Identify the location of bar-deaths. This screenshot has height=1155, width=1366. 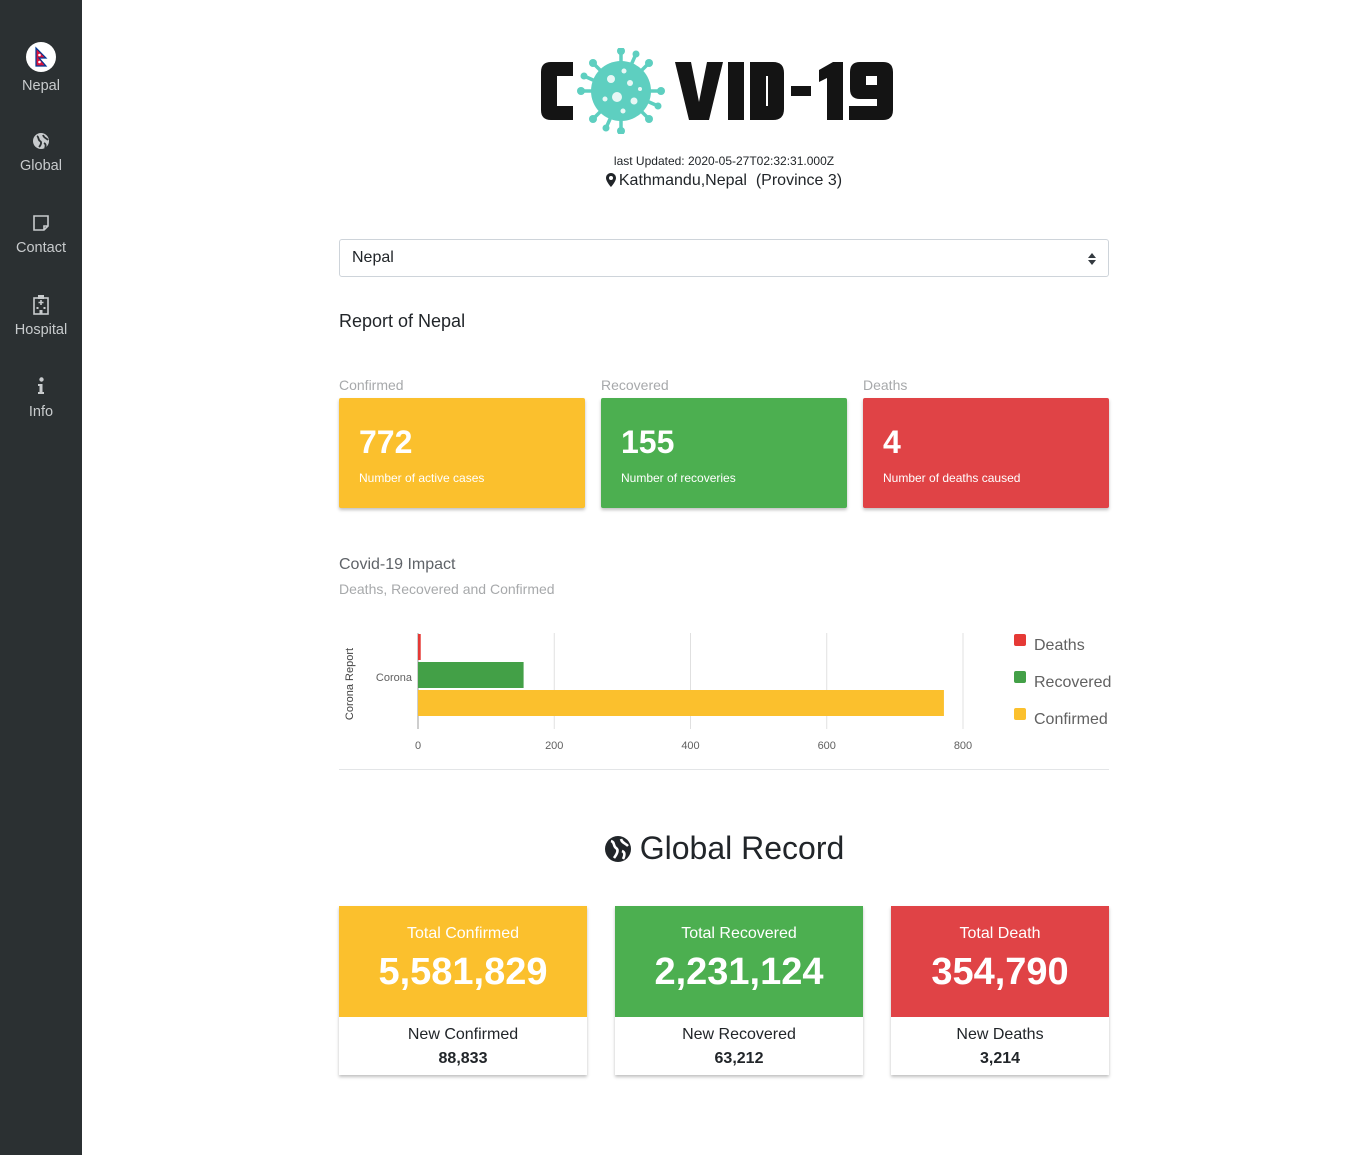
(419, 647).